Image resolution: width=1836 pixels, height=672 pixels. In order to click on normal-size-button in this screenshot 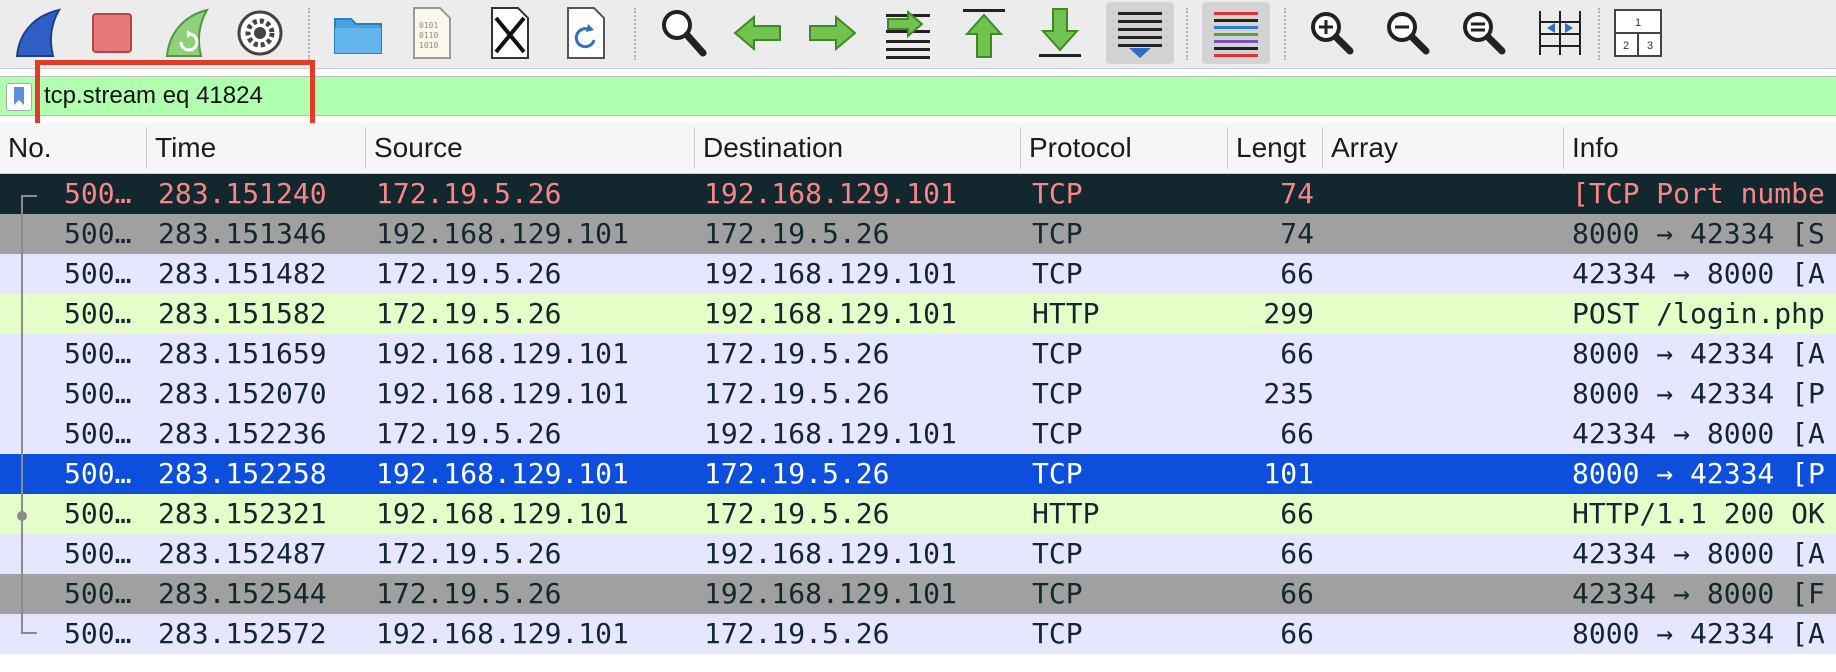, I will do `click(1484, 33)`.